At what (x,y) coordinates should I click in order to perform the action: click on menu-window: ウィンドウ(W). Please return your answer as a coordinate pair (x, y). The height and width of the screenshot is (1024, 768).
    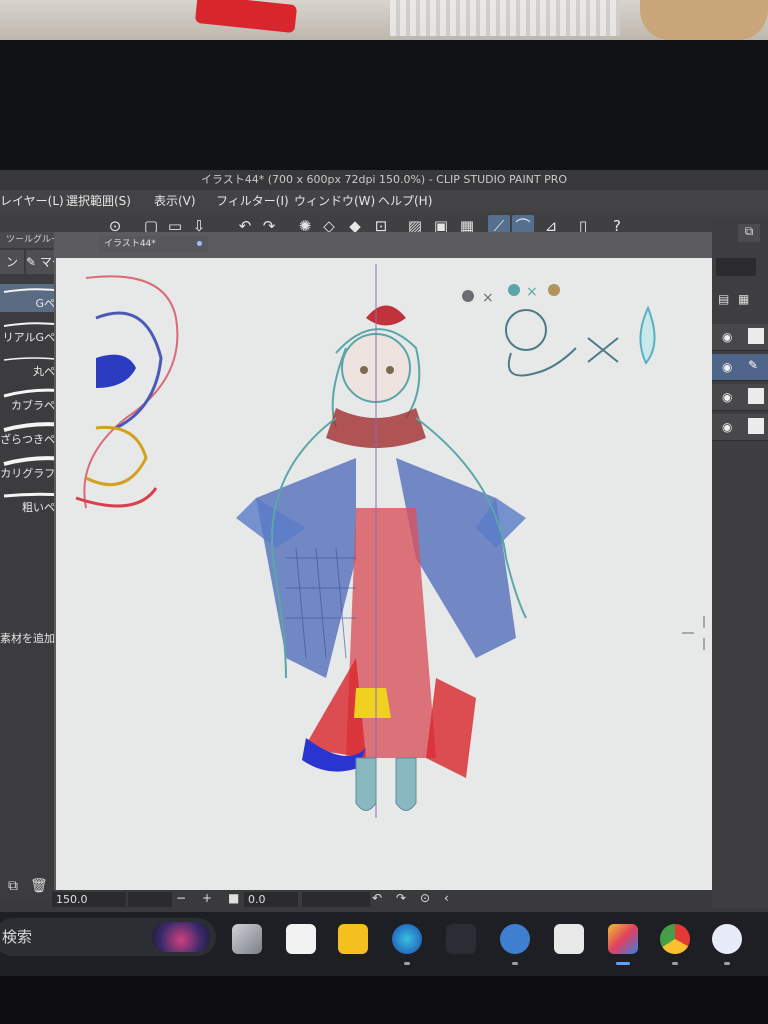
    Looking at the image, I should click on (334, 201).